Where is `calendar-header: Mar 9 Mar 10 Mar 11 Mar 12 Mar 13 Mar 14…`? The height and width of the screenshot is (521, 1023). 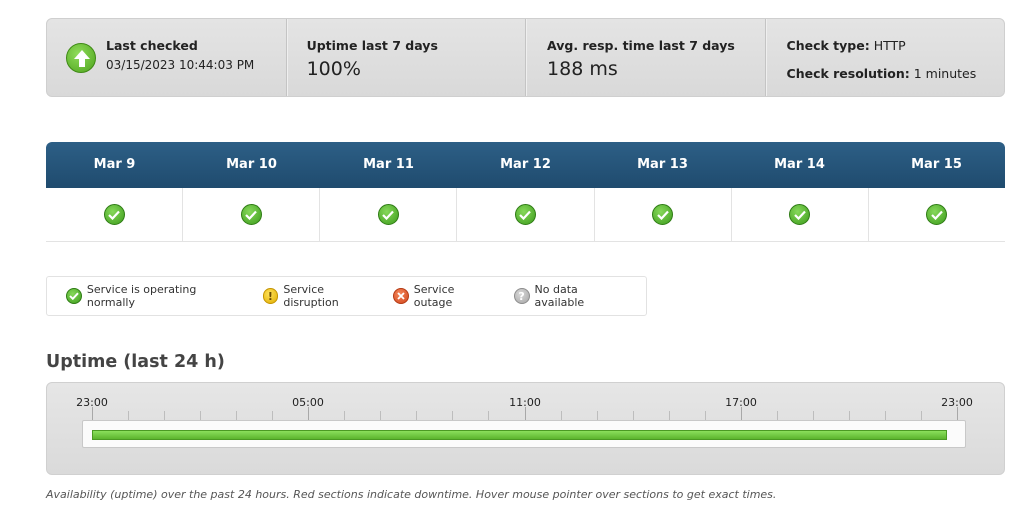 calendar-header: Mar 9 Mar 10 Mar 11 Mar 12 Mar 13 Mar 14… is located at coordinates (525, 165).